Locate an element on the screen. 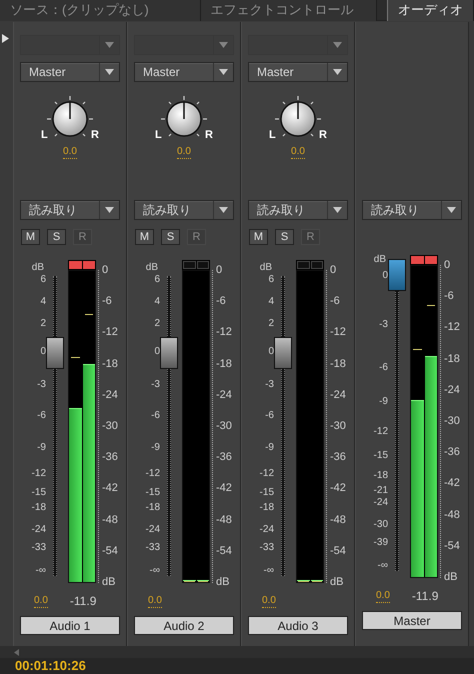 The width and height of the screenshot is (474, 674). panel-tab: オーディオ is located at coordinates (430, 10).